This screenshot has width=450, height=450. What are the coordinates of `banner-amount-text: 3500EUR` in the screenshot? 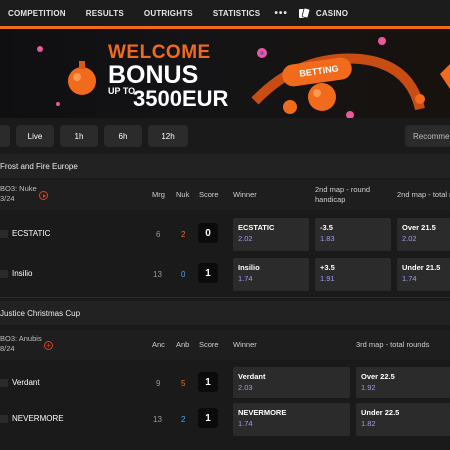 It's located at (181, 98).